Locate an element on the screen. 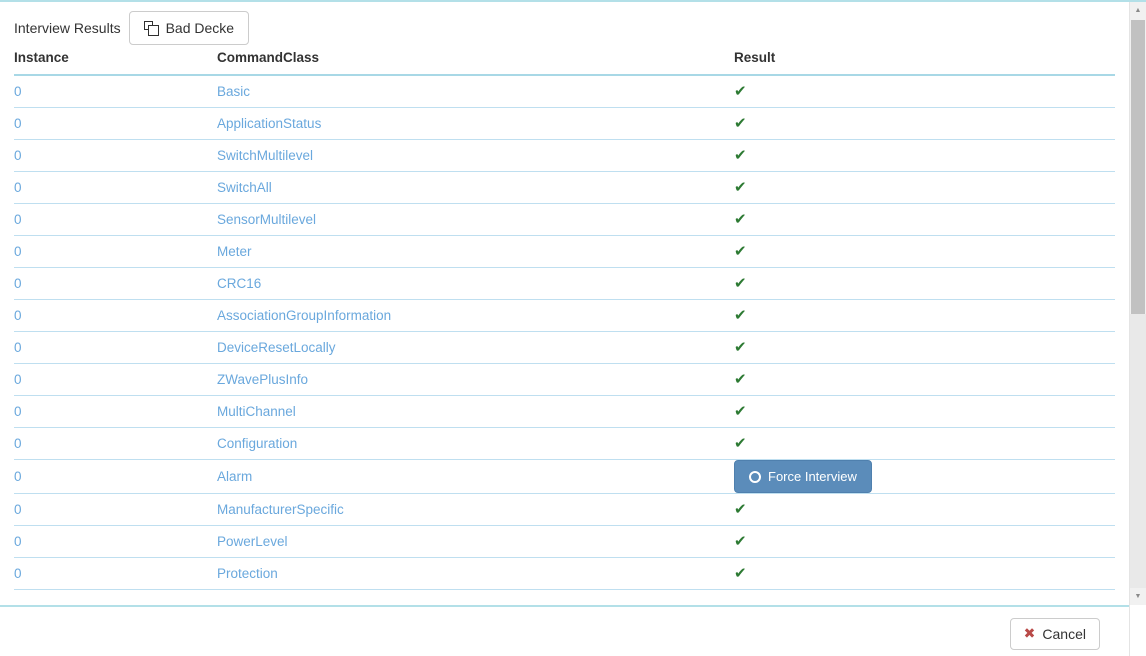 The image size is (1146, 656). cell-commandclass: SensorMultilevel is located at coordinates (465, 219).